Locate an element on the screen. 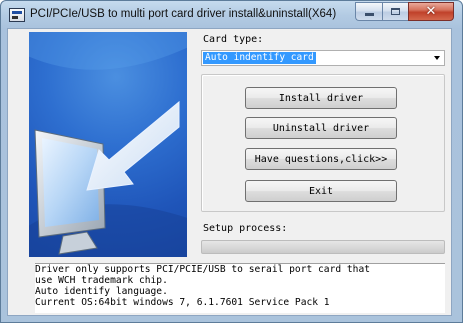 The width and height of the screenshot is (463, 323). app-icon is located at coordinates (17, 15).